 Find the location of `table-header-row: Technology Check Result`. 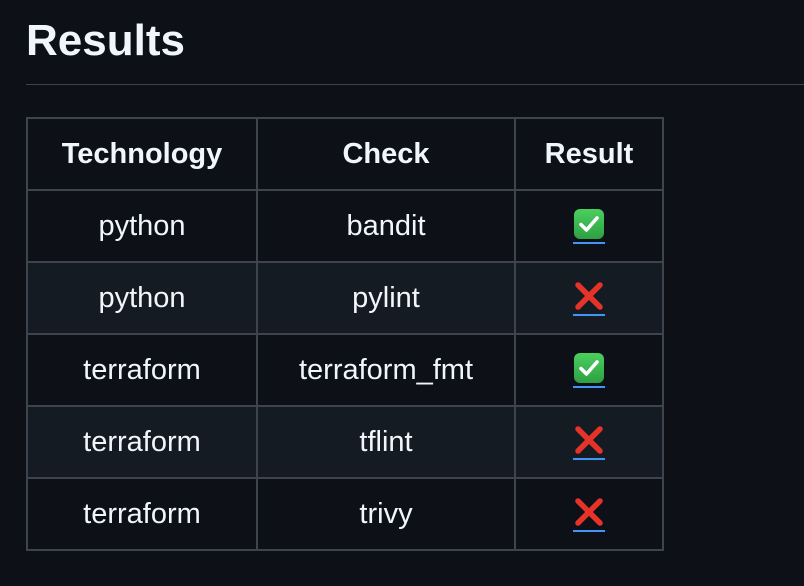

table-header-row: Technology Check Result is located at coordinates (345, 154).